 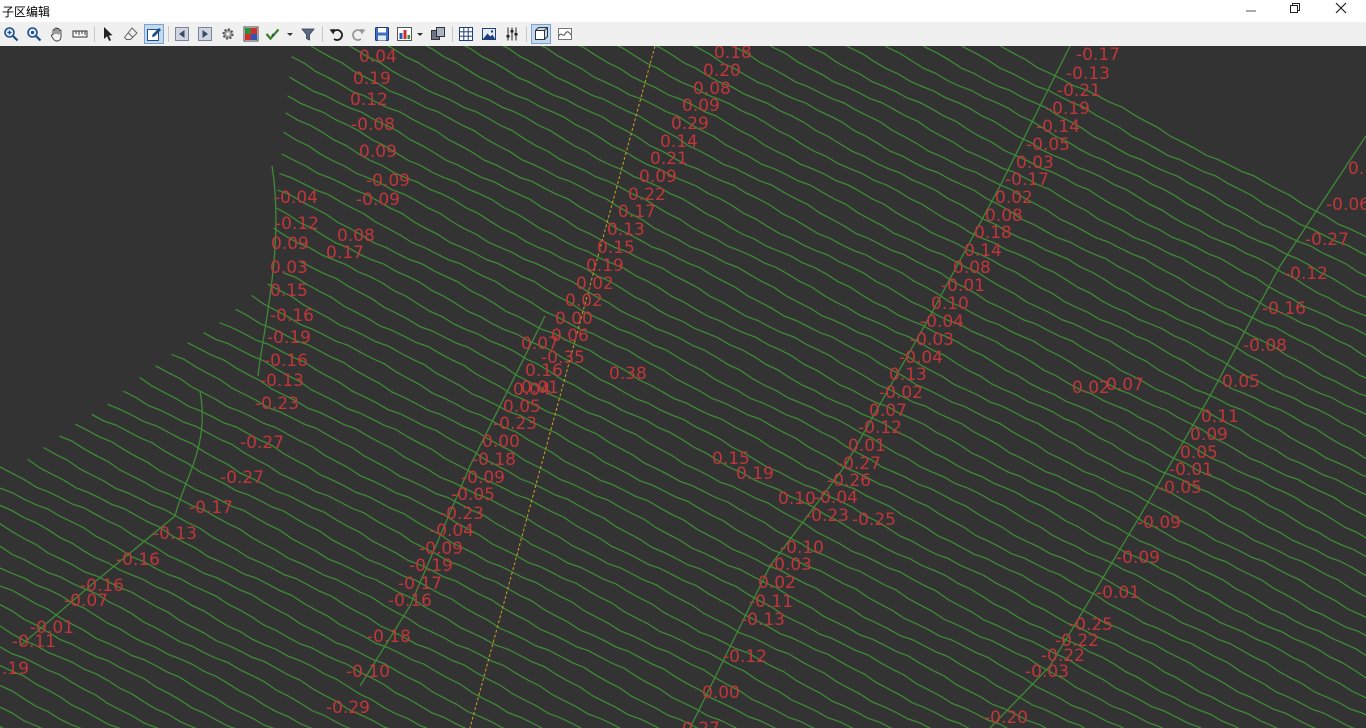 I want to click on save-button, so click(x=382, y=34).